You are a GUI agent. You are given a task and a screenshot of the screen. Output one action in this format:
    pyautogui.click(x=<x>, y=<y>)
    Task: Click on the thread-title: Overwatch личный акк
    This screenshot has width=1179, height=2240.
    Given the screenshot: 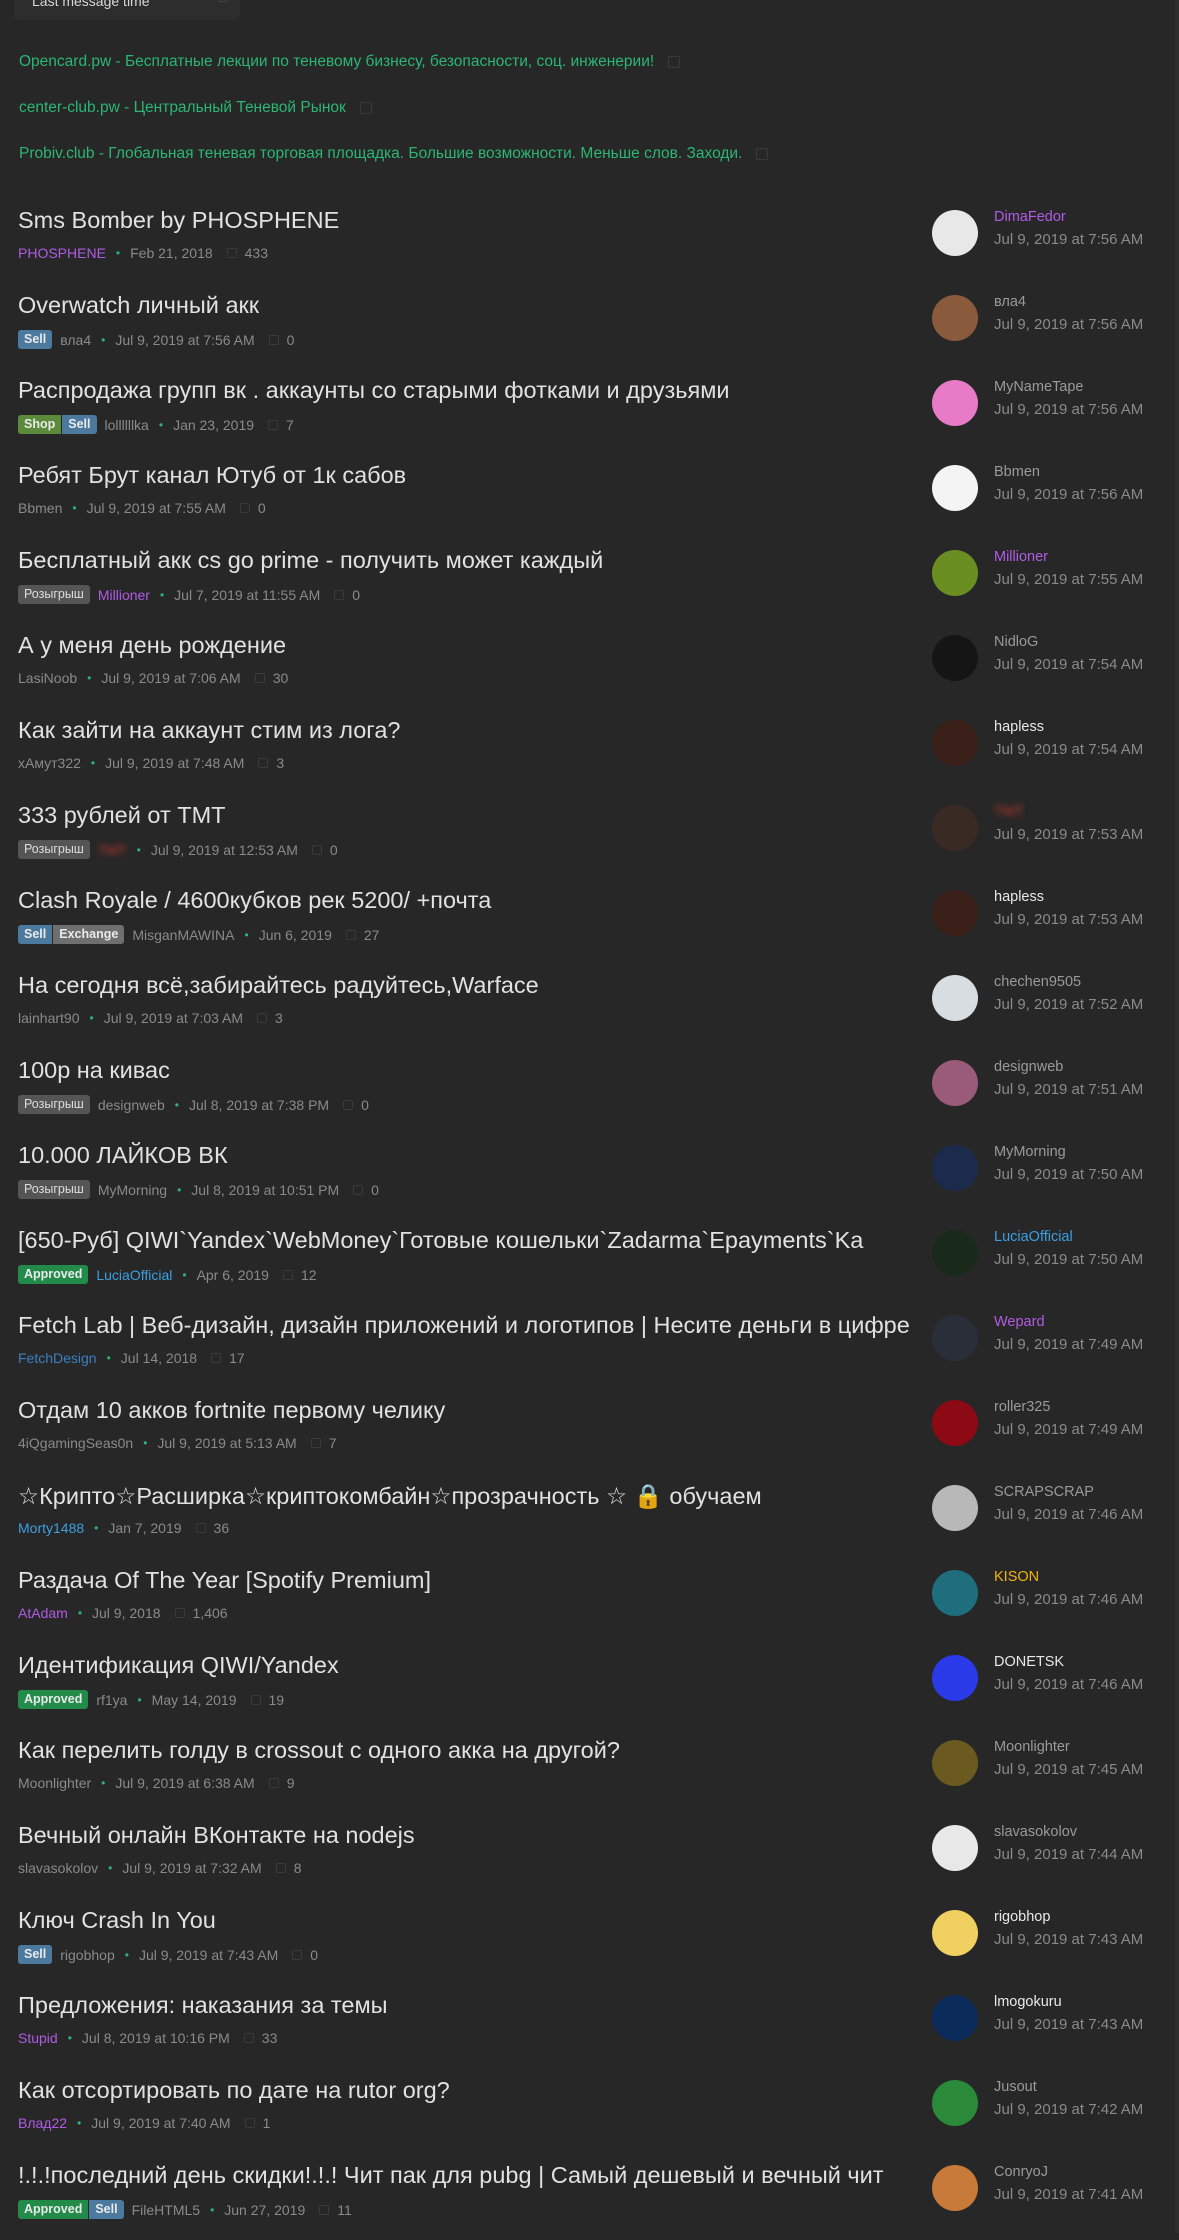 What is the action you would take?
    pyautogui.click(x=468, y=305)
    